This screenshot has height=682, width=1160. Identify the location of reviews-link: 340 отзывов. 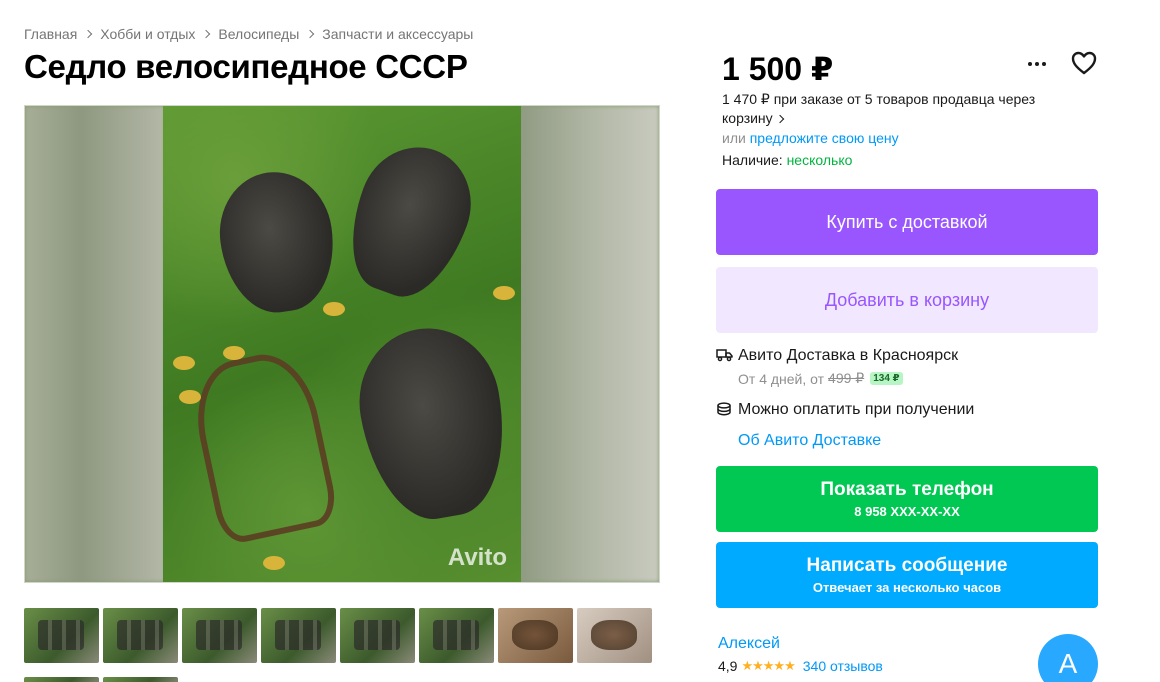
(843, 666).